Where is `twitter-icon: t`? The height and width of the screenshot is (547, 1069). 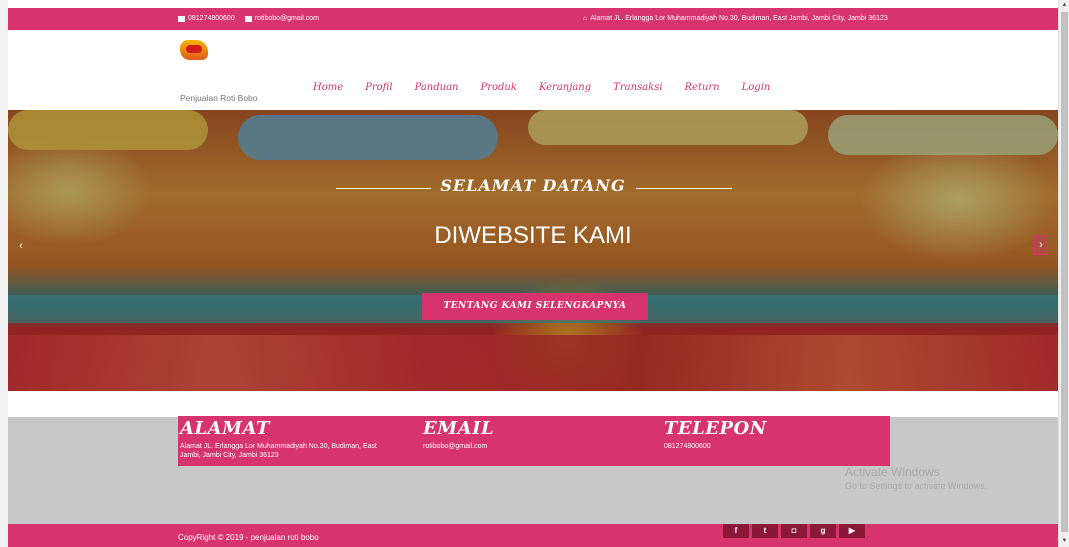
twitter-icon: t is located at coordinates (765, 531).